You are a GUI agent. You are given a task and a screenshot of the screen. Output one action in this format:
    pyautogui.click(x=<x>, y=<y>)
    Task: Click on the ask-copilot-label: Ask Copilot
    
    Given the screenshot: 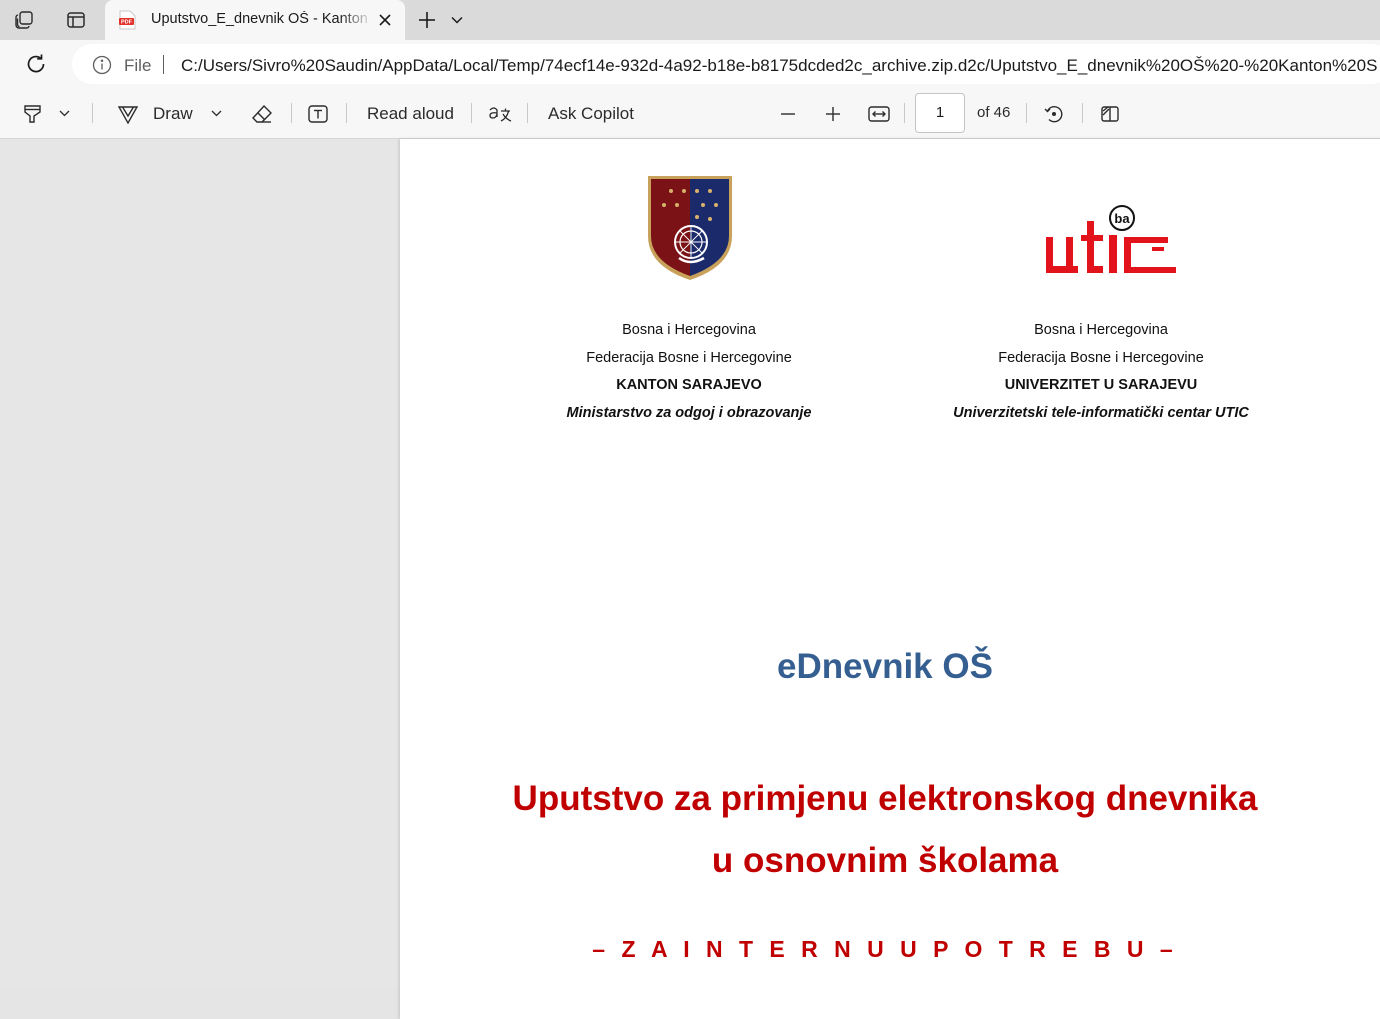 What is the action you would take?
    pyautogui.click(x=591, y=113)
    